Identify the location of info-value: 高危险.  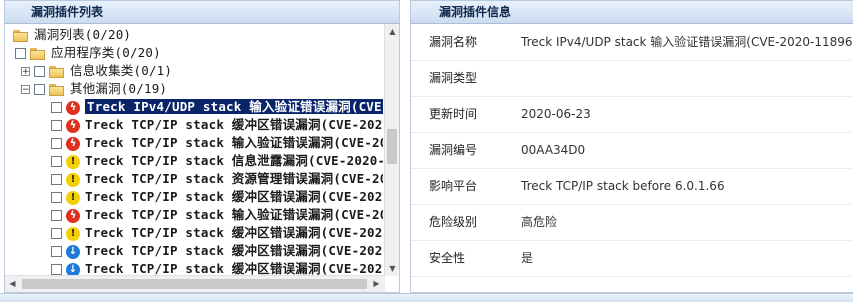
(539, 222).